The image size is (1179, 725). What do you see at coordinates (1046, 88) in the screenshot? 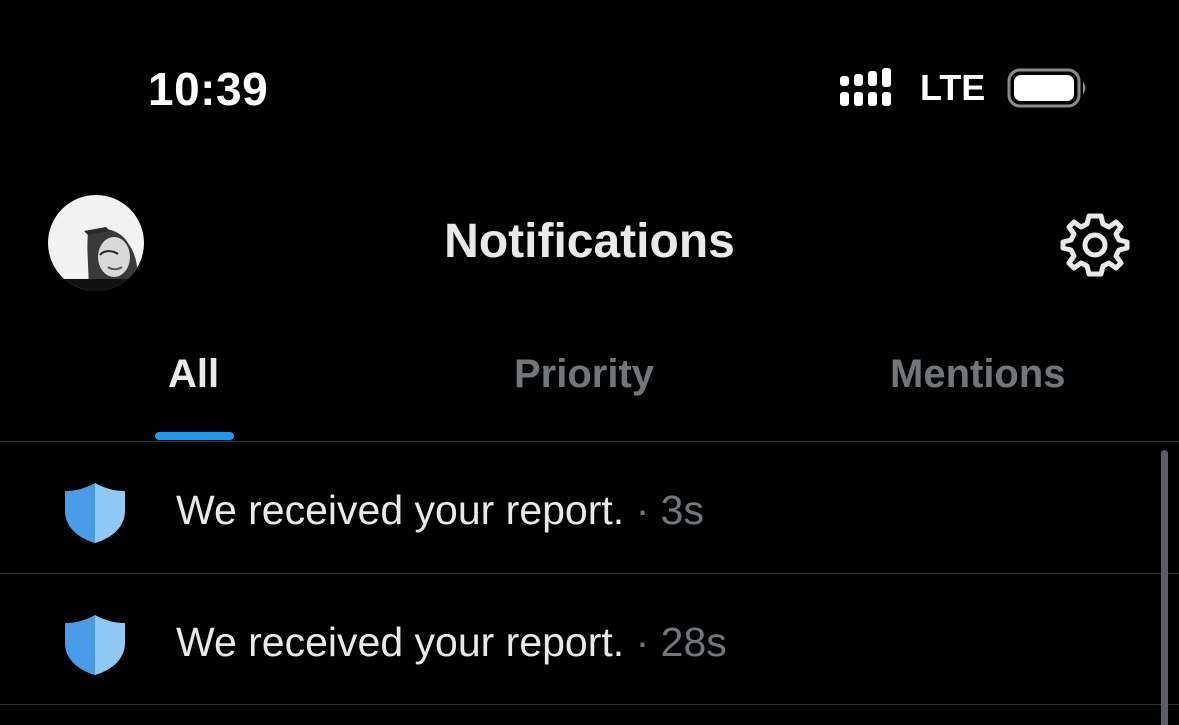
I see `battery-icon` at bounding box center [1046, 88].